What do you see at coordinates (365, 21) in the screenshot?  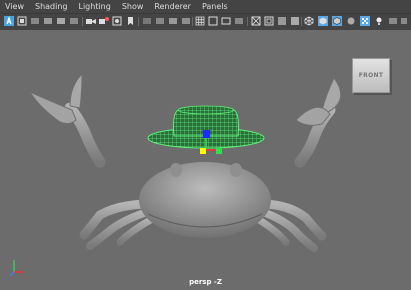 I see `textured-checker-icon` at bounding box center [365, 21].